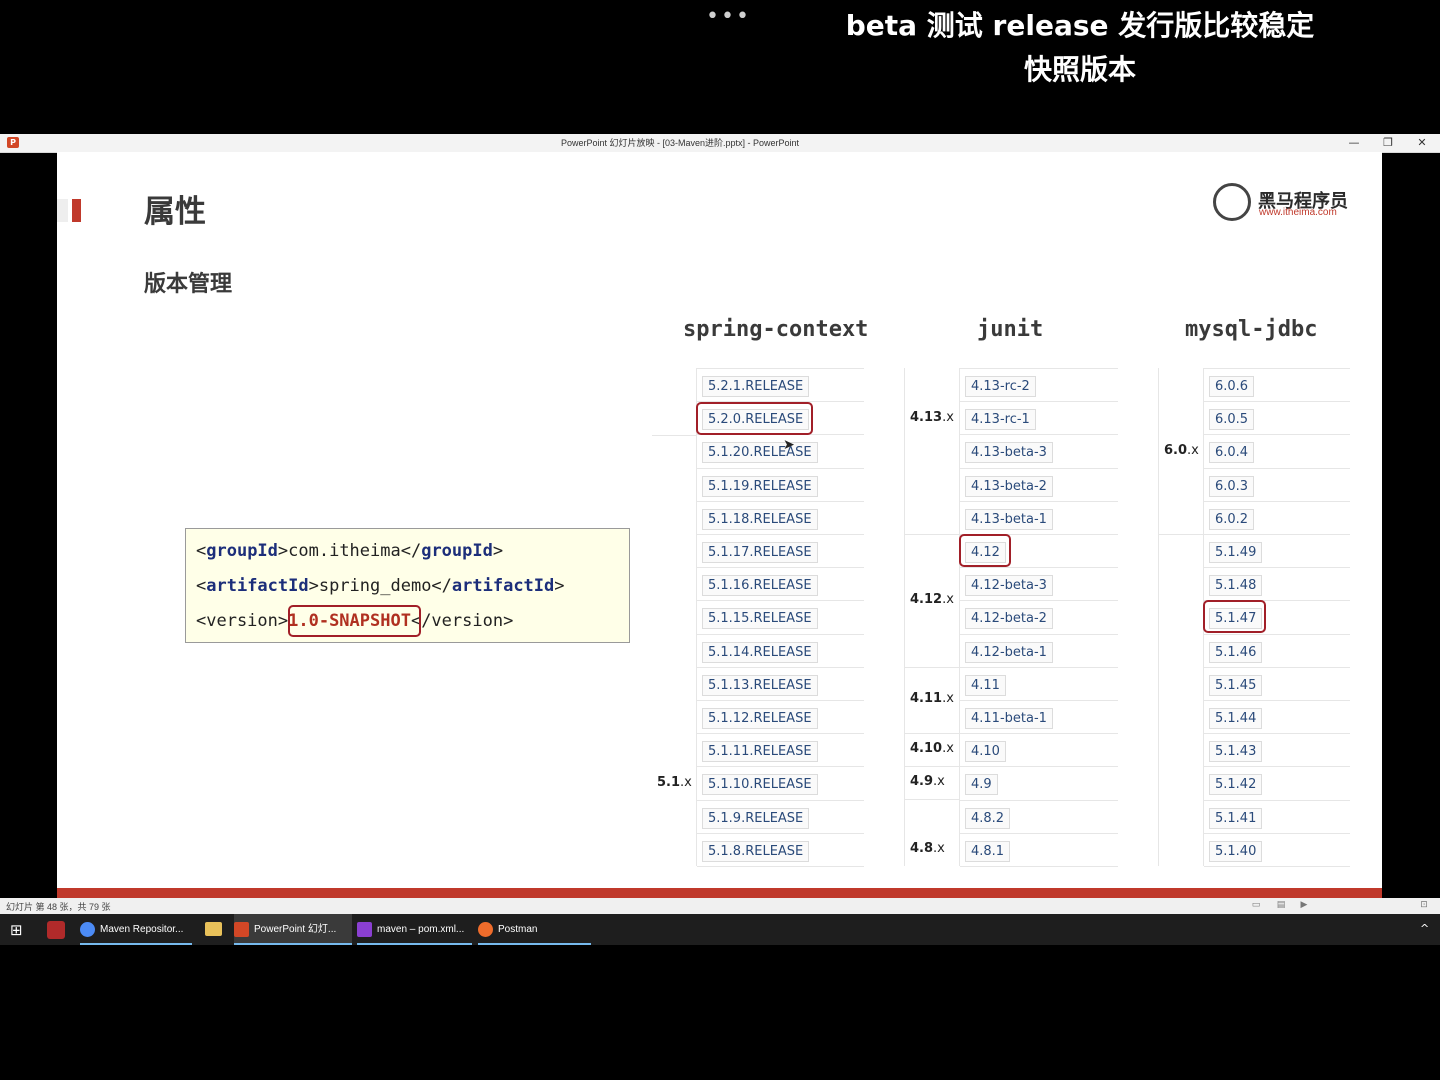 This screenshot has height=1080, width=1440. Describe the element at coordinates (988, 818) in the screenshot. I see `junit-version: 4.8.2` at that location.